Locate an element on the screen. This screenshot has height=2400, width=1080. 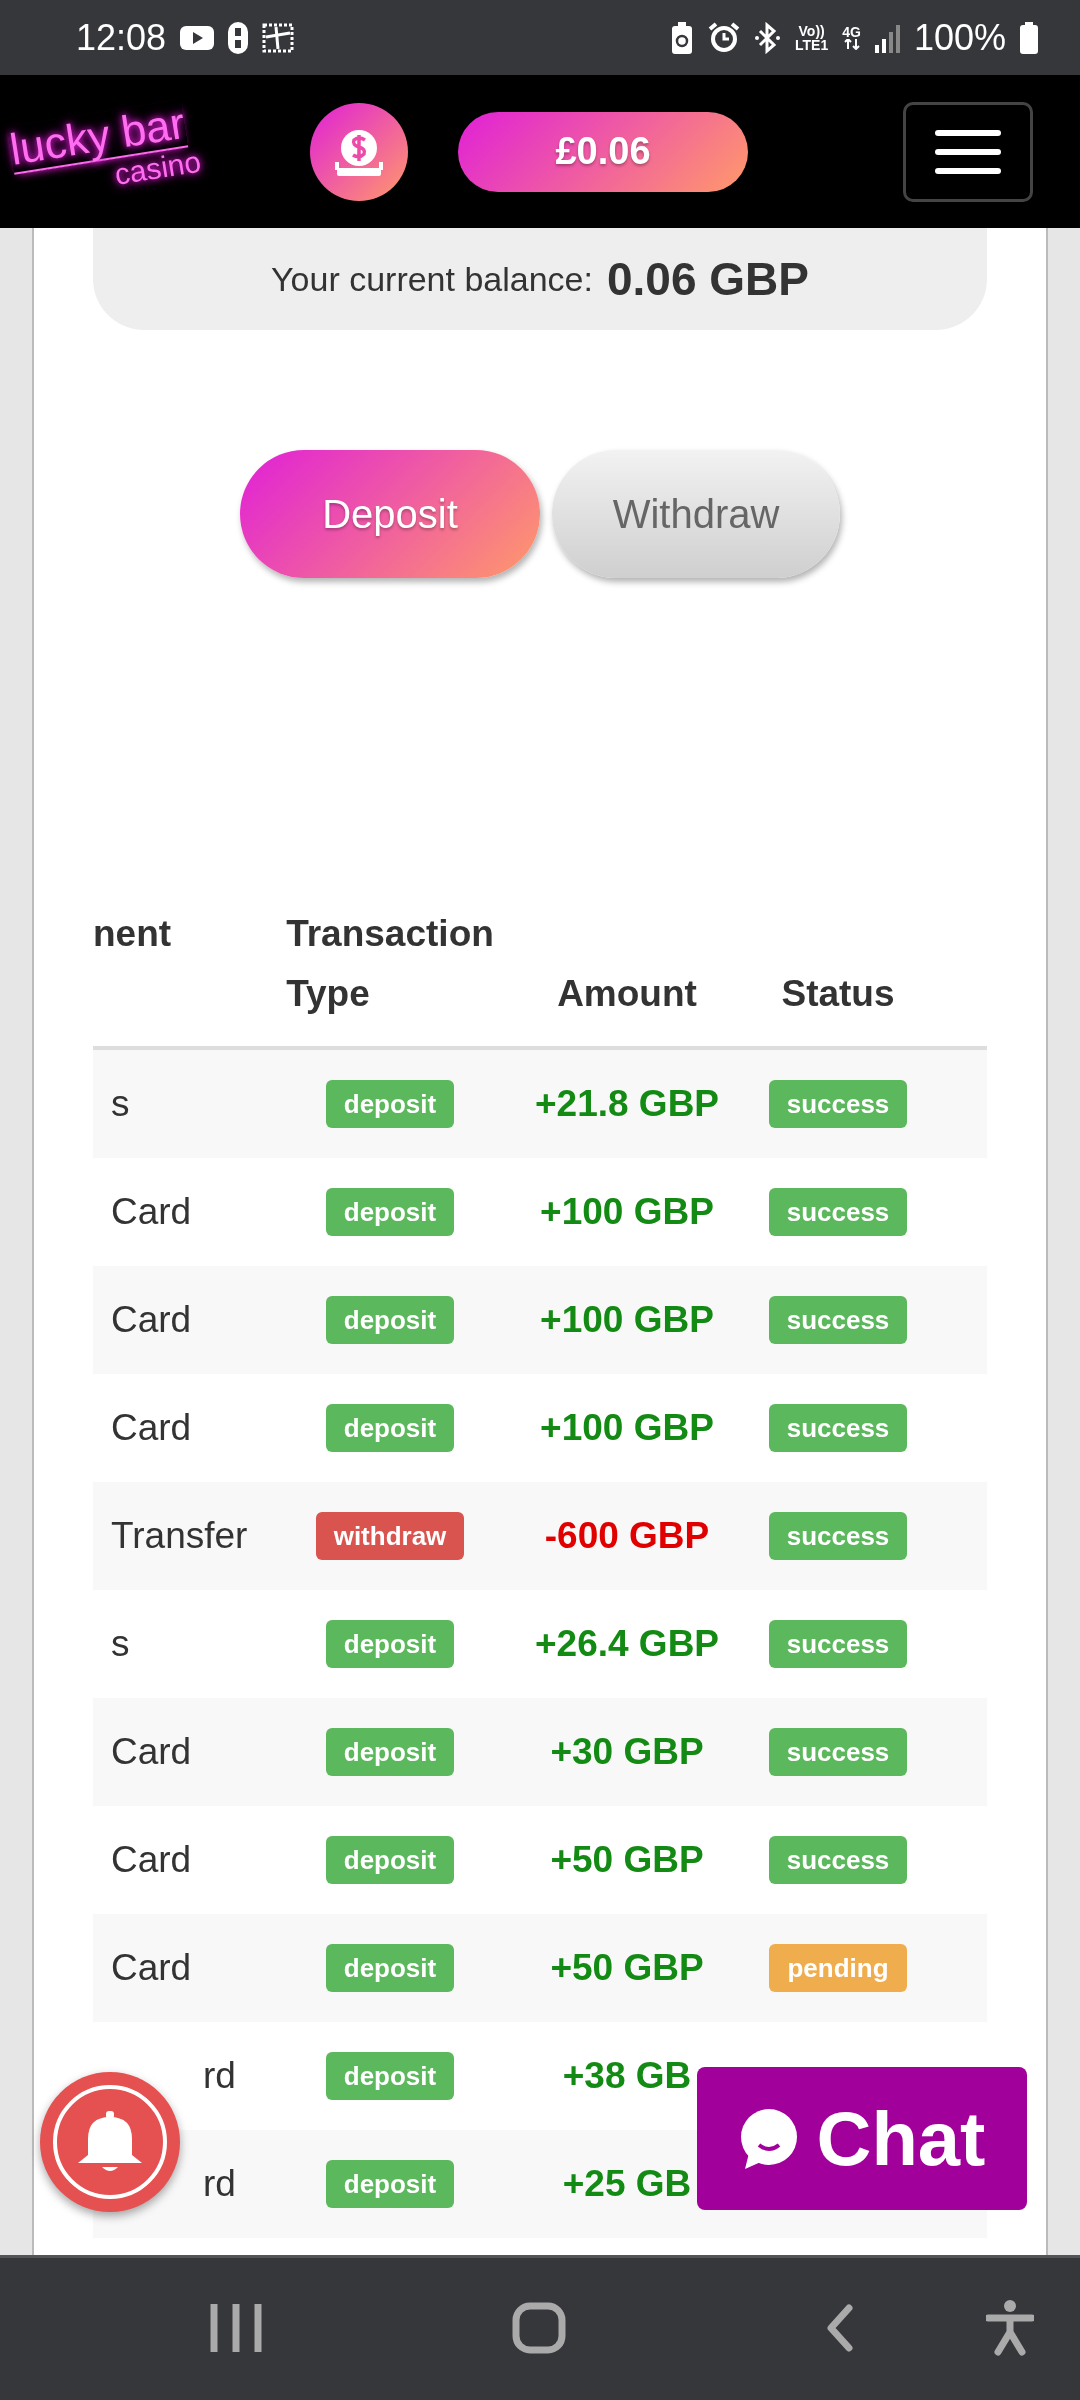
balance-button: £0.06 is located at coordinates (603, 151).